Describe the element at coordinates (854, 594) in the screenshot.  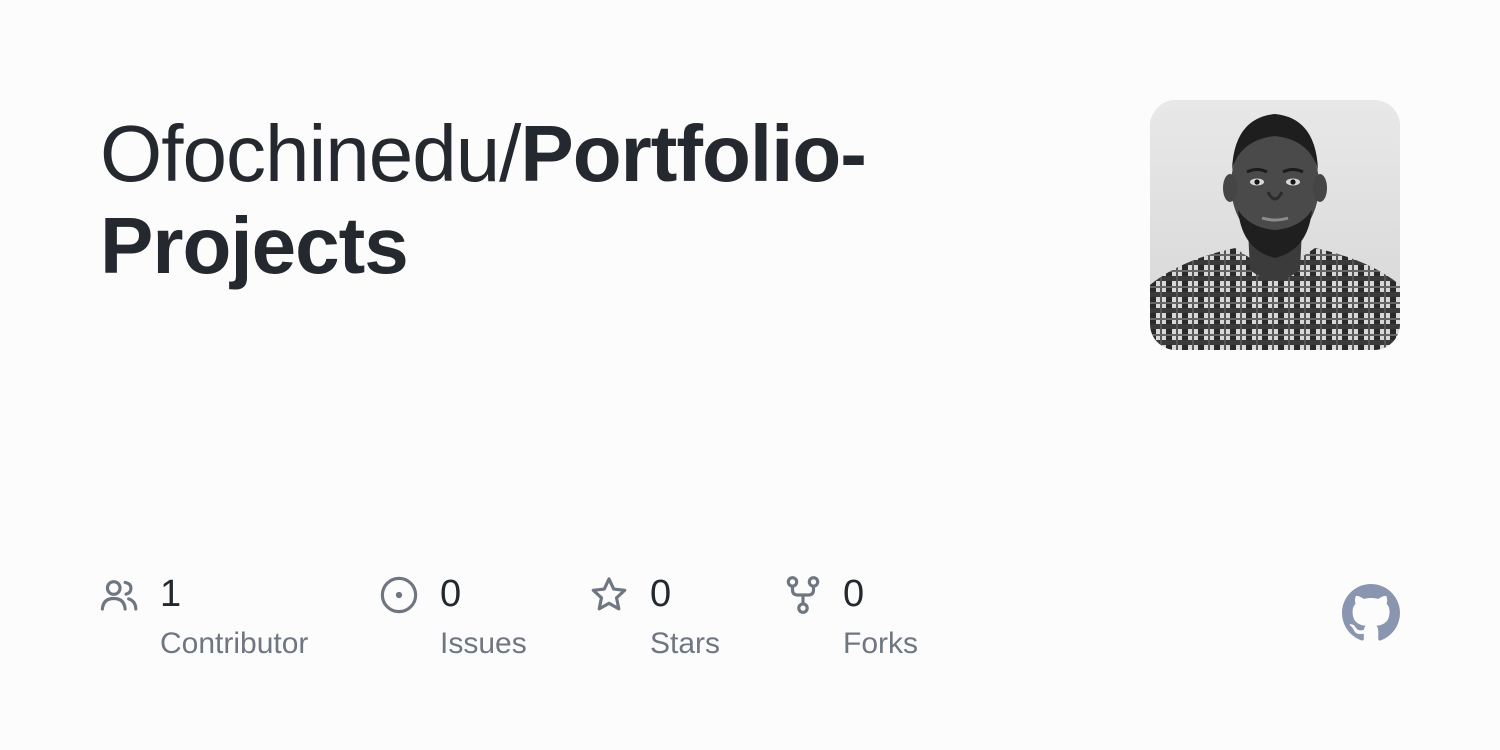
I see `forks-count: 0` at that location.